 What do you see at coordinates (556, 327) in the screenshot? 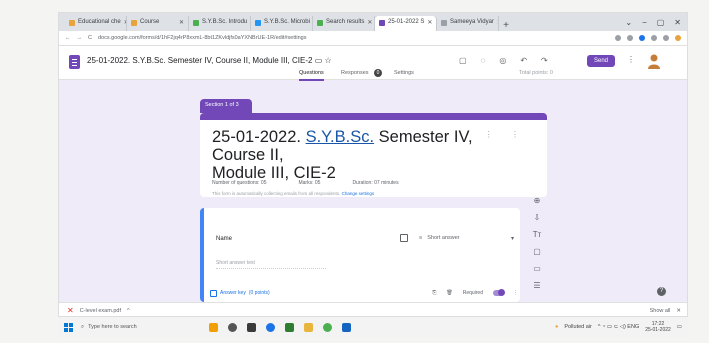
I see `weather-icon: ●` at bounding box center [556, 327].